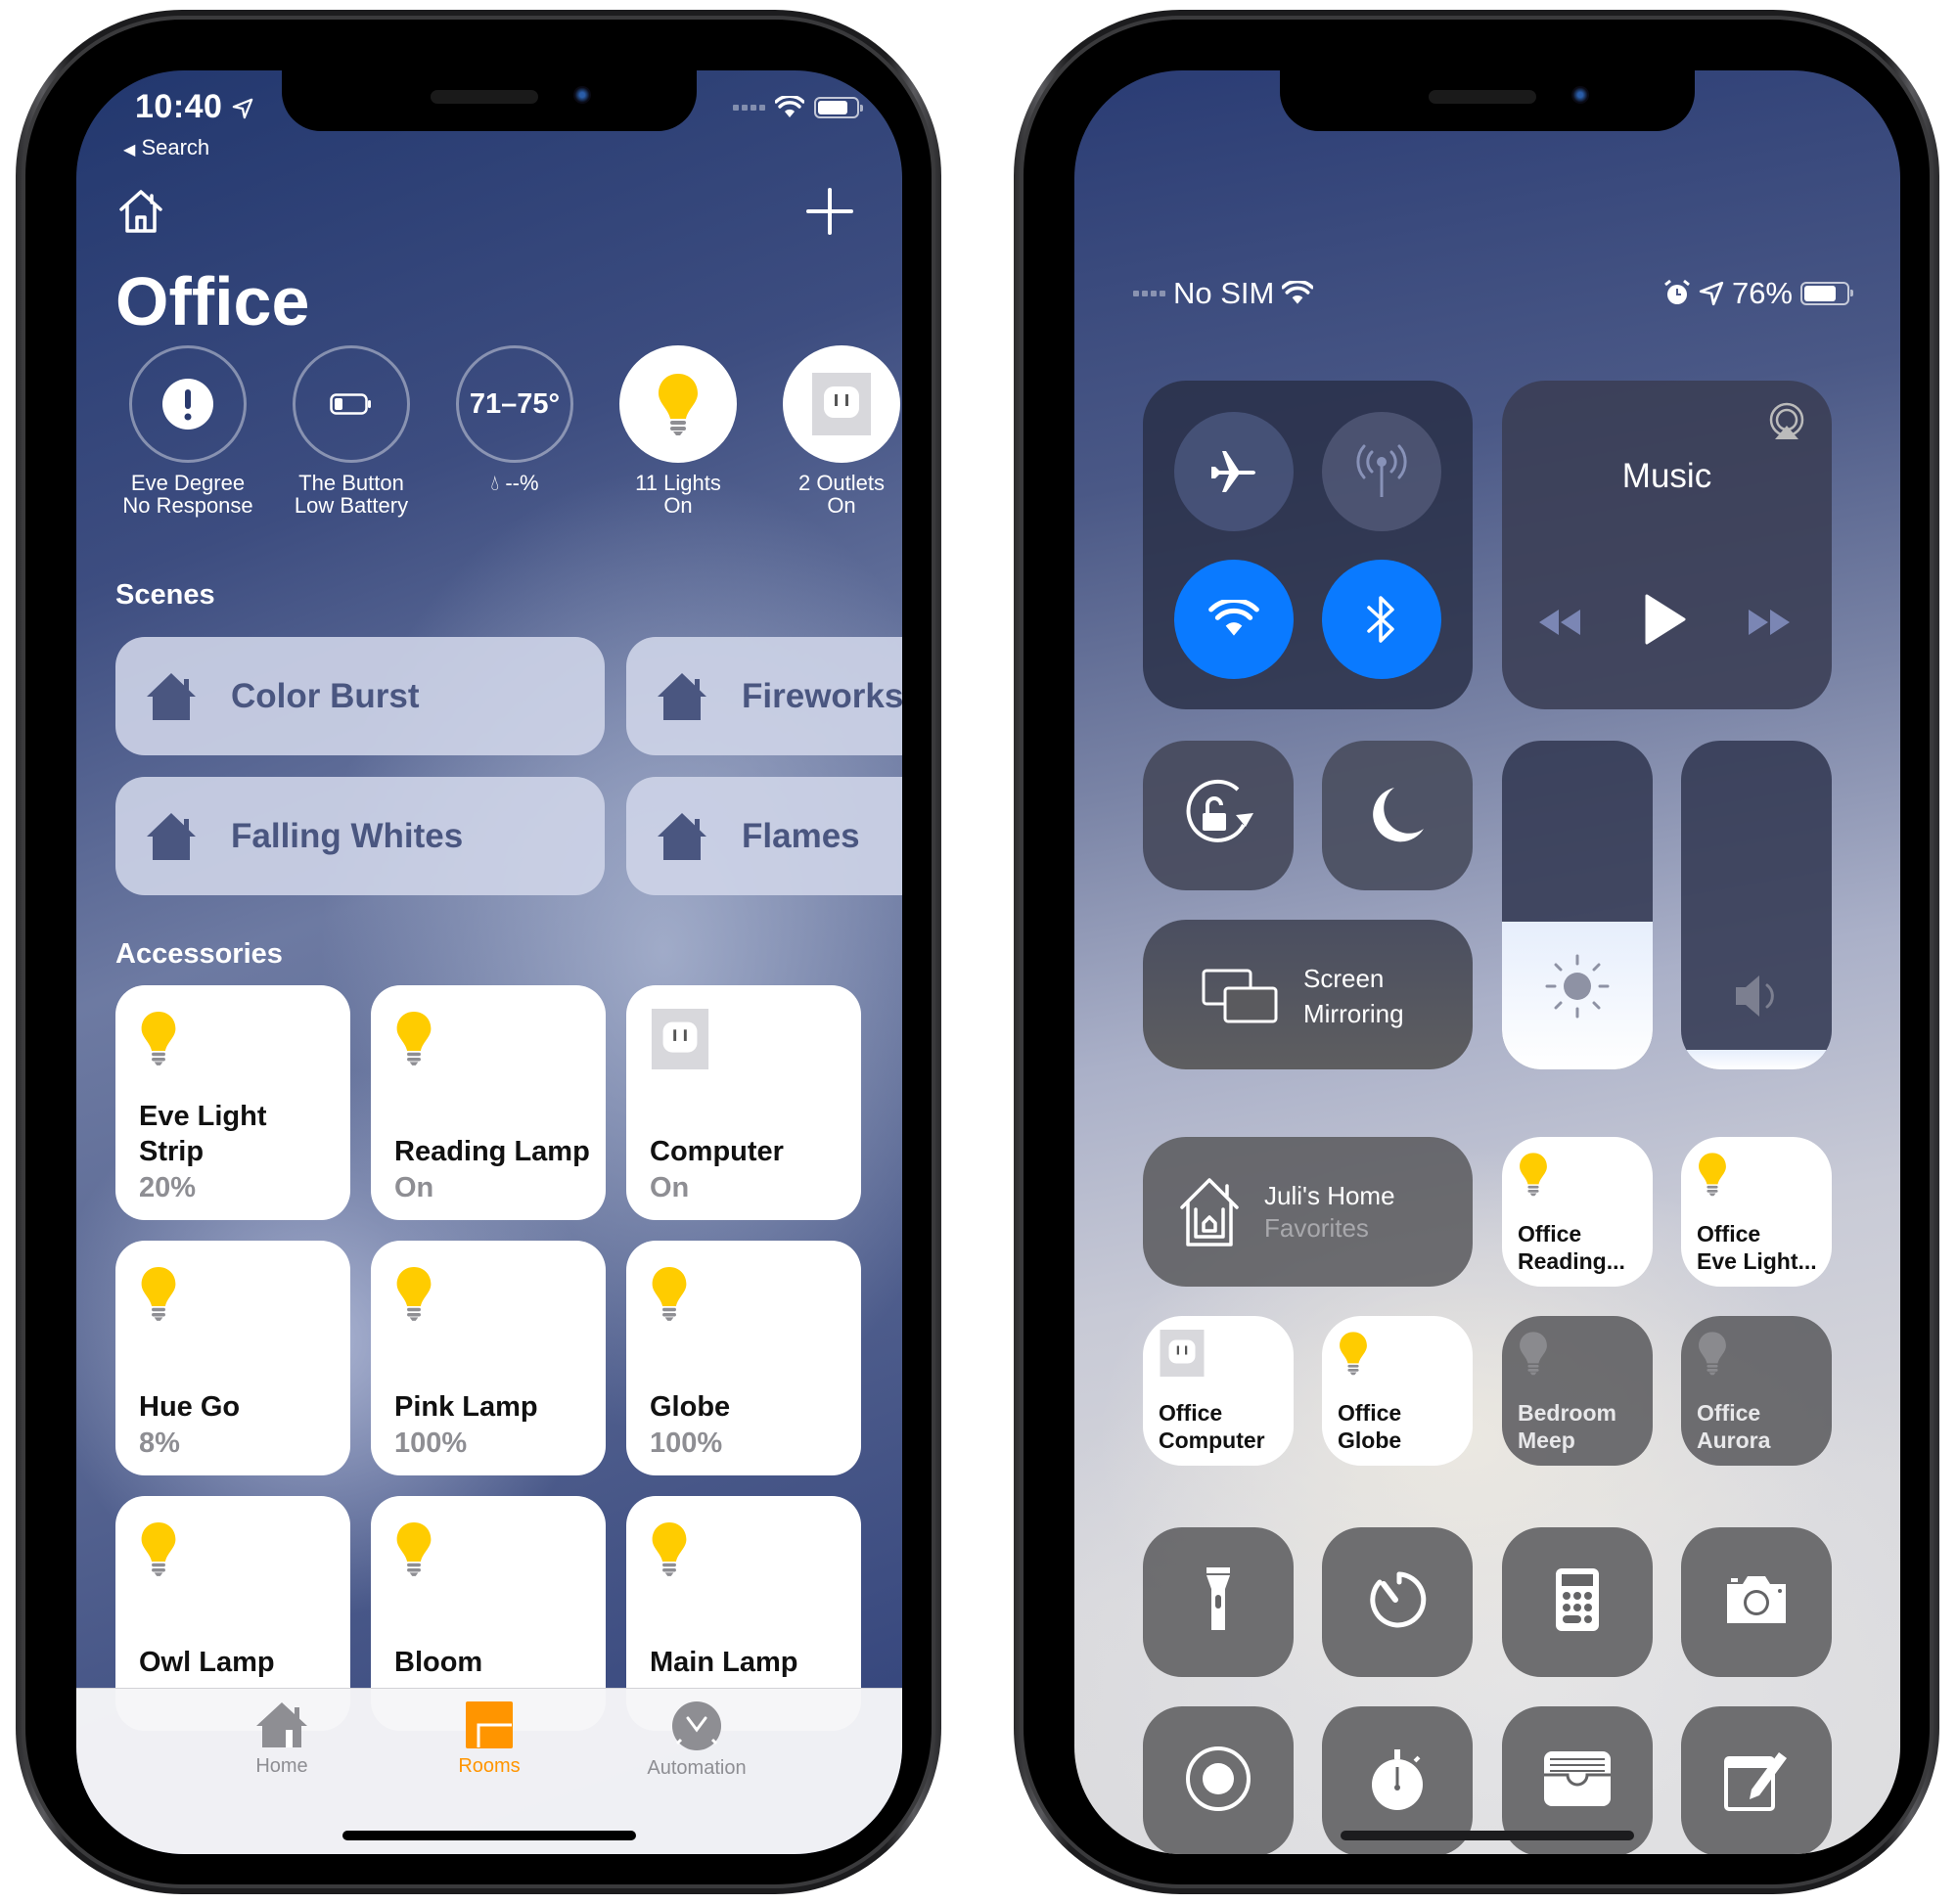  What do you see at coordinates (1578, 905) in the screenshot?
I see `brightness-slider` at bounding box center [1578, 905].